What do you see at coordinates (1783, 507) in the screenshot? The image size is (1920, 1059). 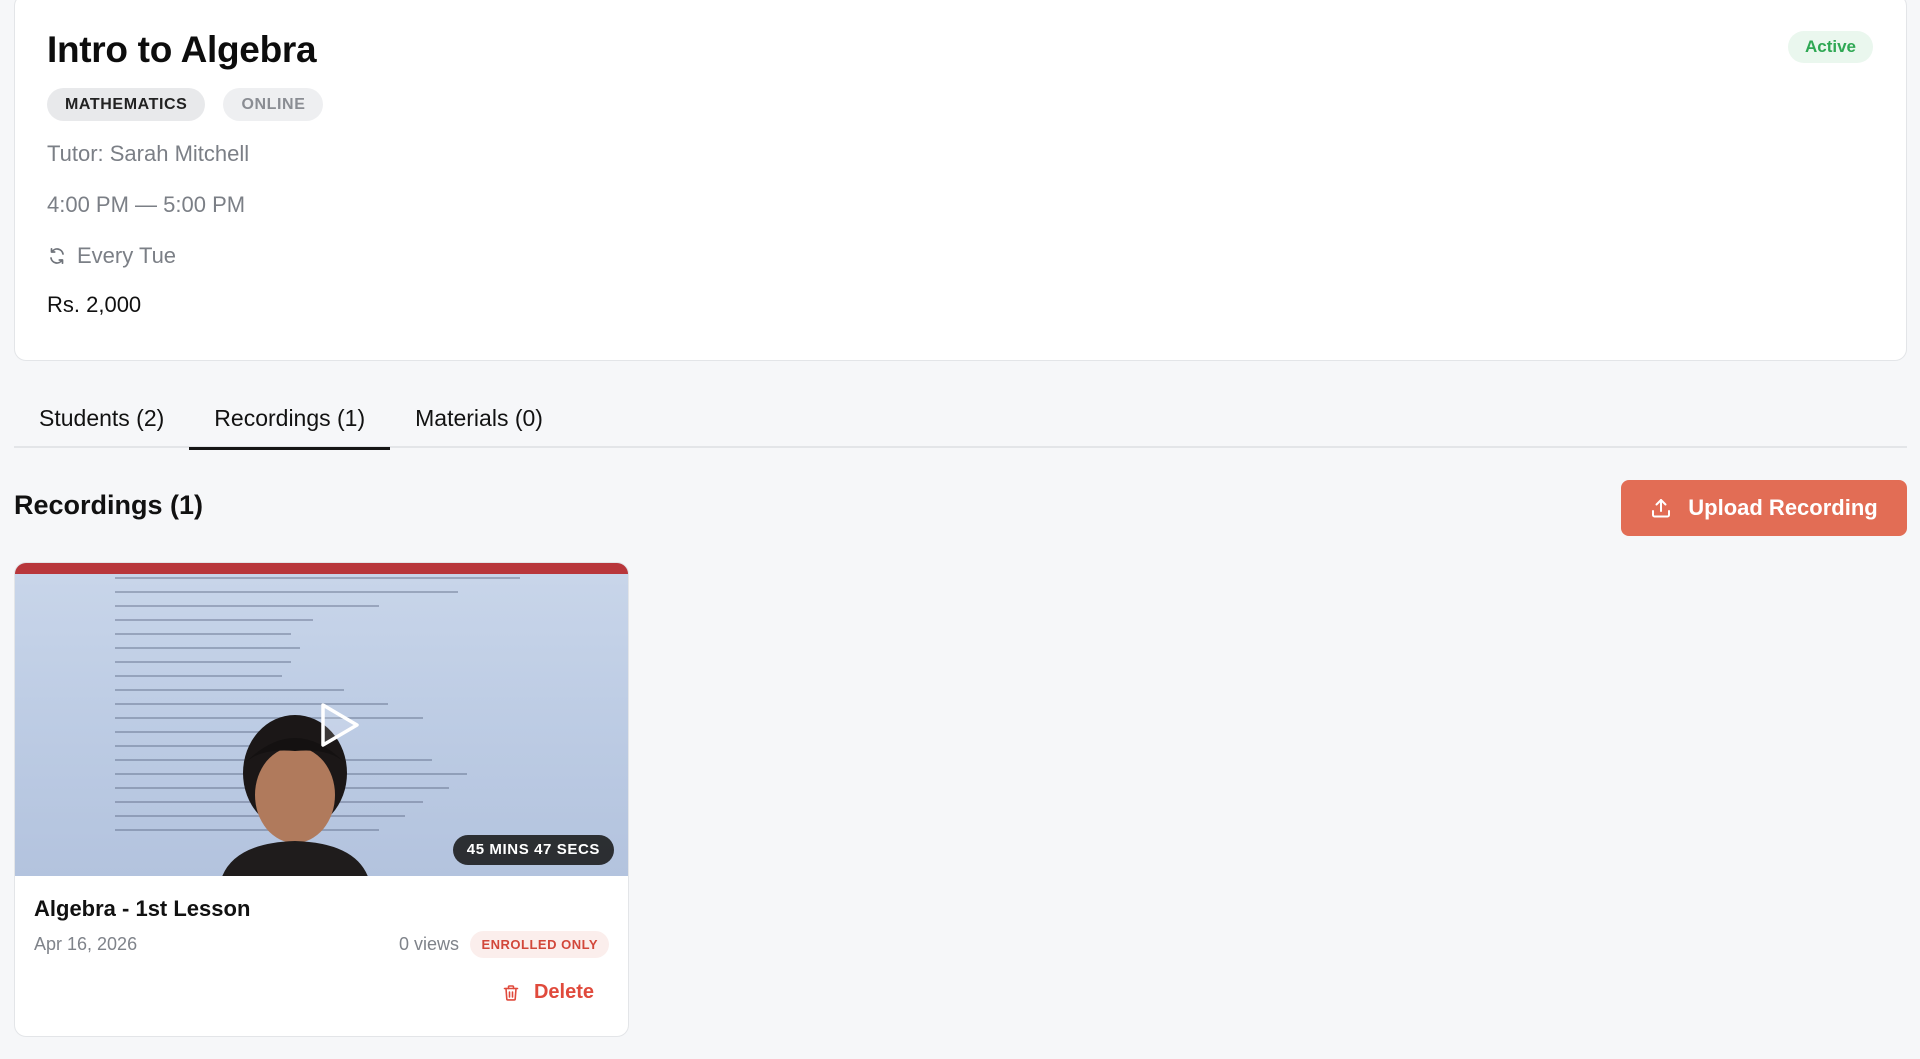 I see `upload-label: Upload Recording` at bounding box center [1783, 507].